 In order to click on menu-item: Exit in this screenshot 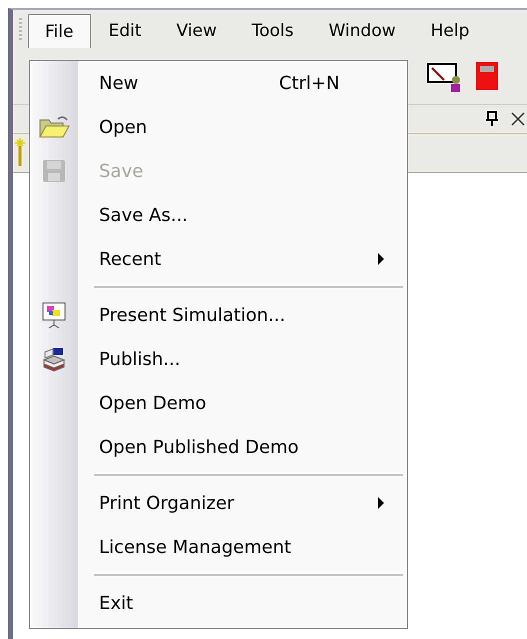, I will do `click(218, 603)`.